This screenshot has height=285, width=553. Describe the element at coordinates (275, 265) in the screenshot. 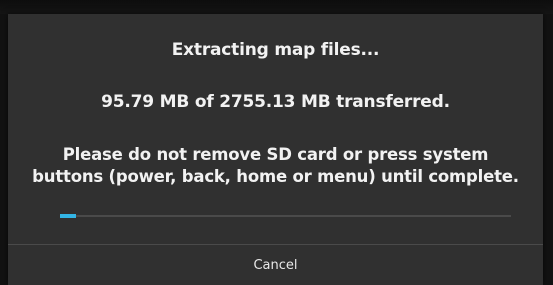

I see `cancel-button: Cancel` at that location.